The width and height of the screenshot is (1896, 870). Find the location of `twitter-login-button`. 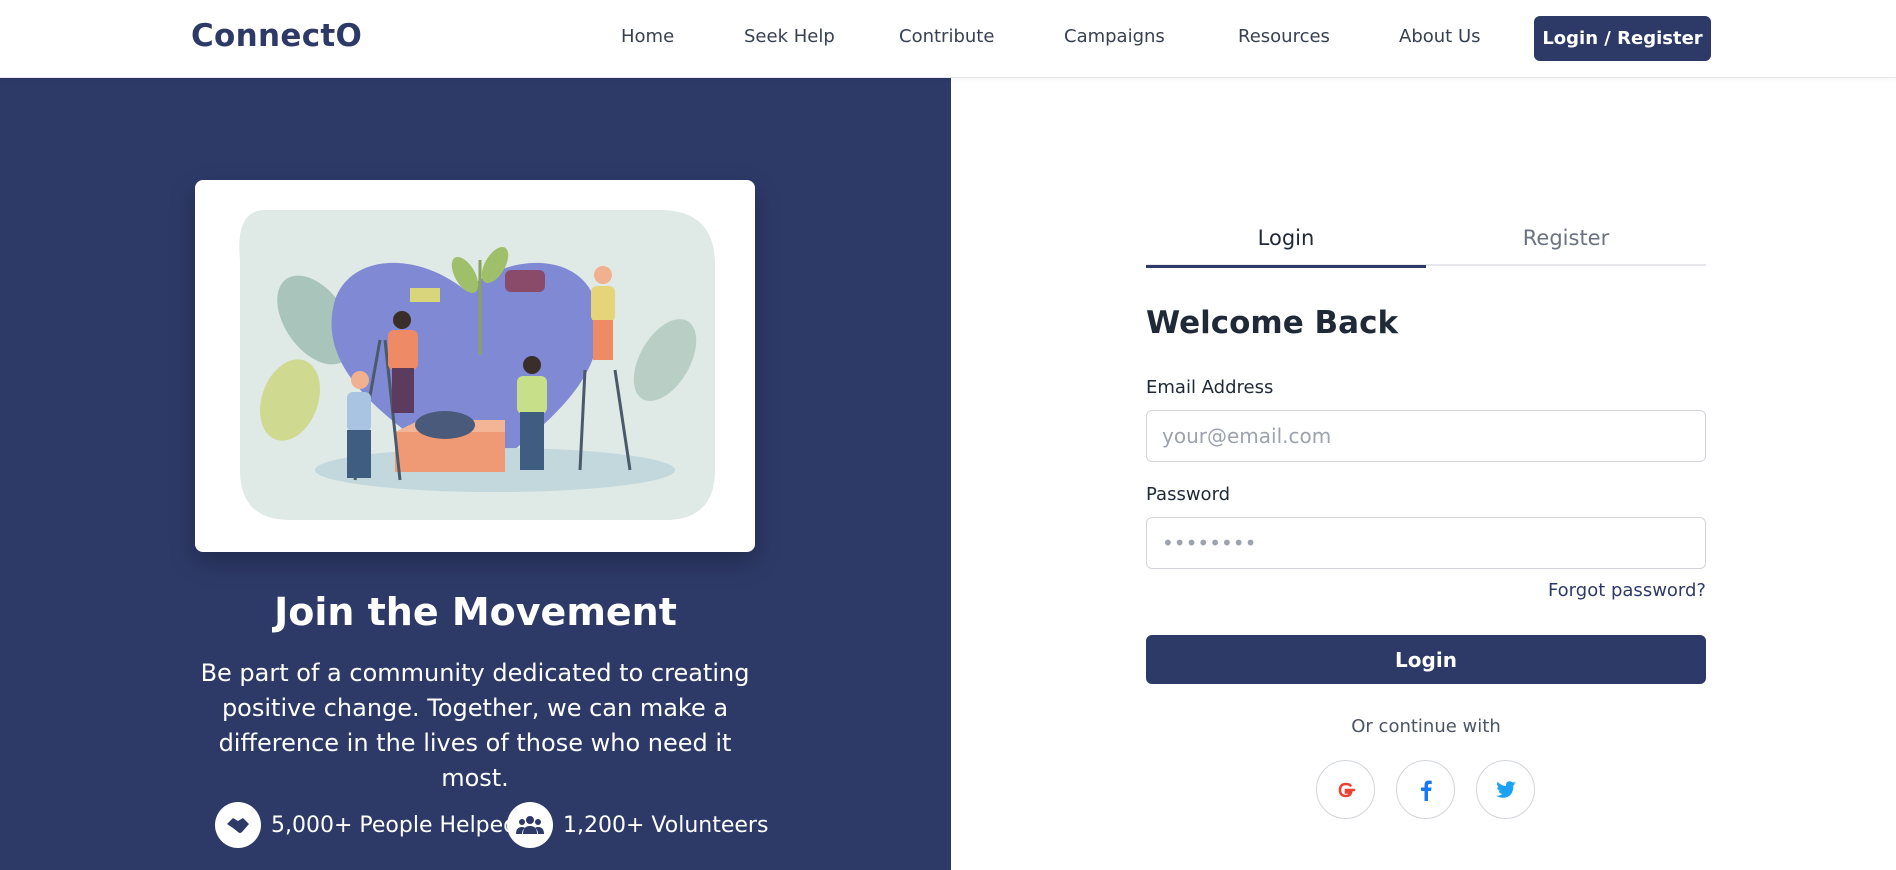

twitter-login-button is located at coordinates (1505, 789).